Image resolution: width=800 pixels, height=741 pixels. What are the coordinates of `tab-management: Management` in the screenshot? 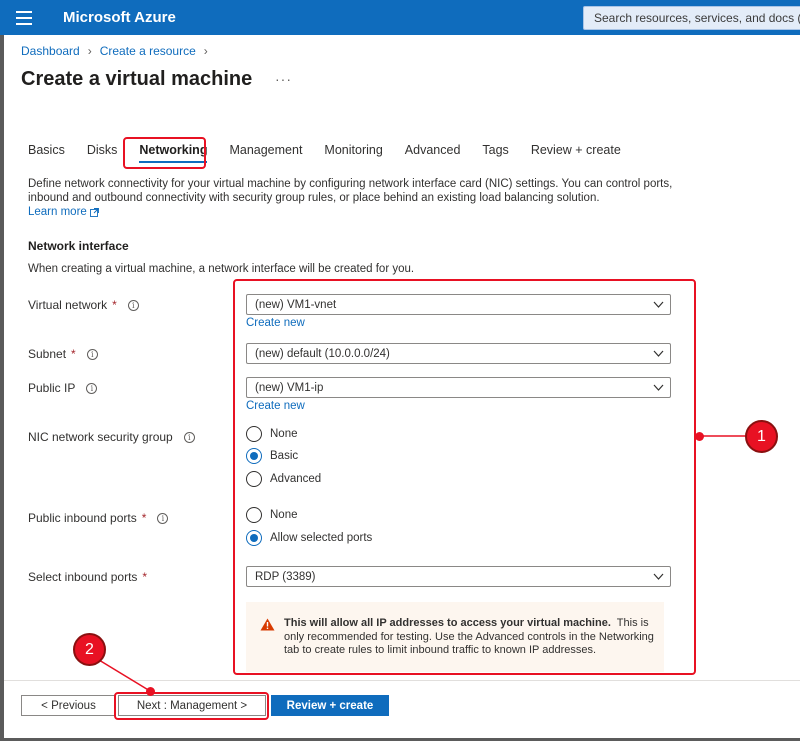 It's located at (265, 152).